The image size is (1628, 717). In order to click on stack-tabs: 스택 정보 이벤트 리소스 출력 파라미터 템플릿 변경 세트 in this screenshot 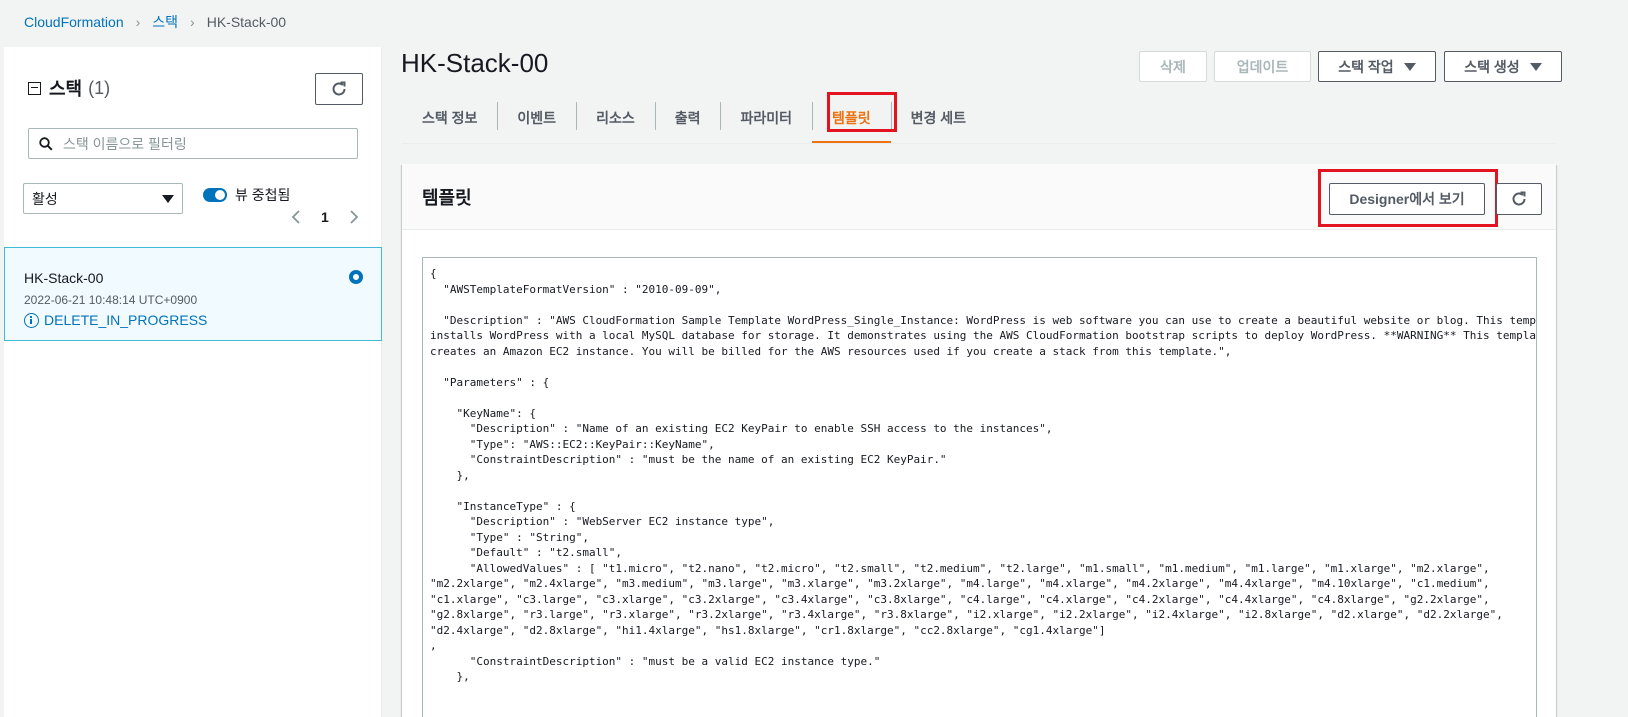, I will do `click(694, 118)`.